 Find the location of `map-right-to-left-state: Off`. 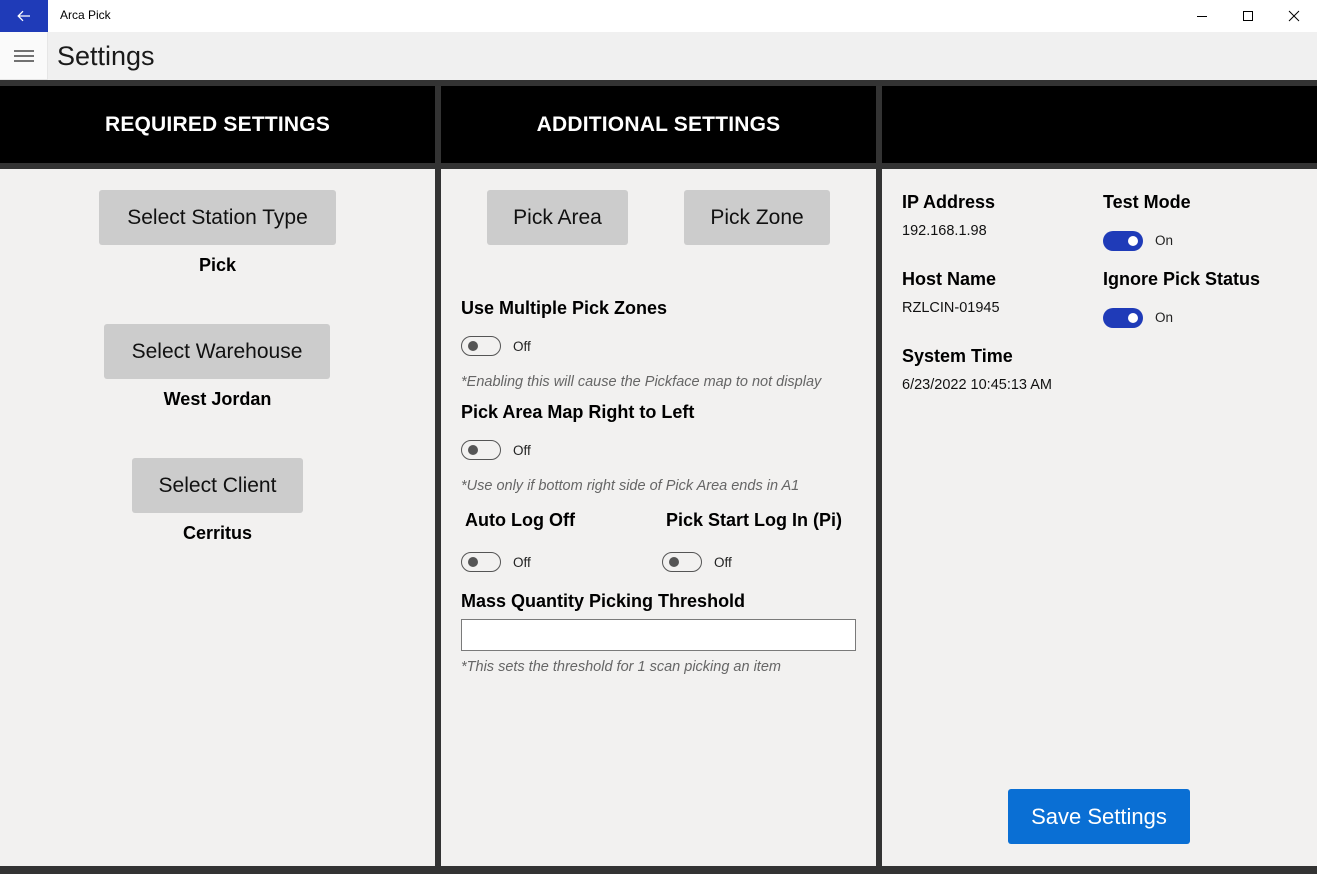

map-right-to-left-state: Off is located at coordinates (522, 450).